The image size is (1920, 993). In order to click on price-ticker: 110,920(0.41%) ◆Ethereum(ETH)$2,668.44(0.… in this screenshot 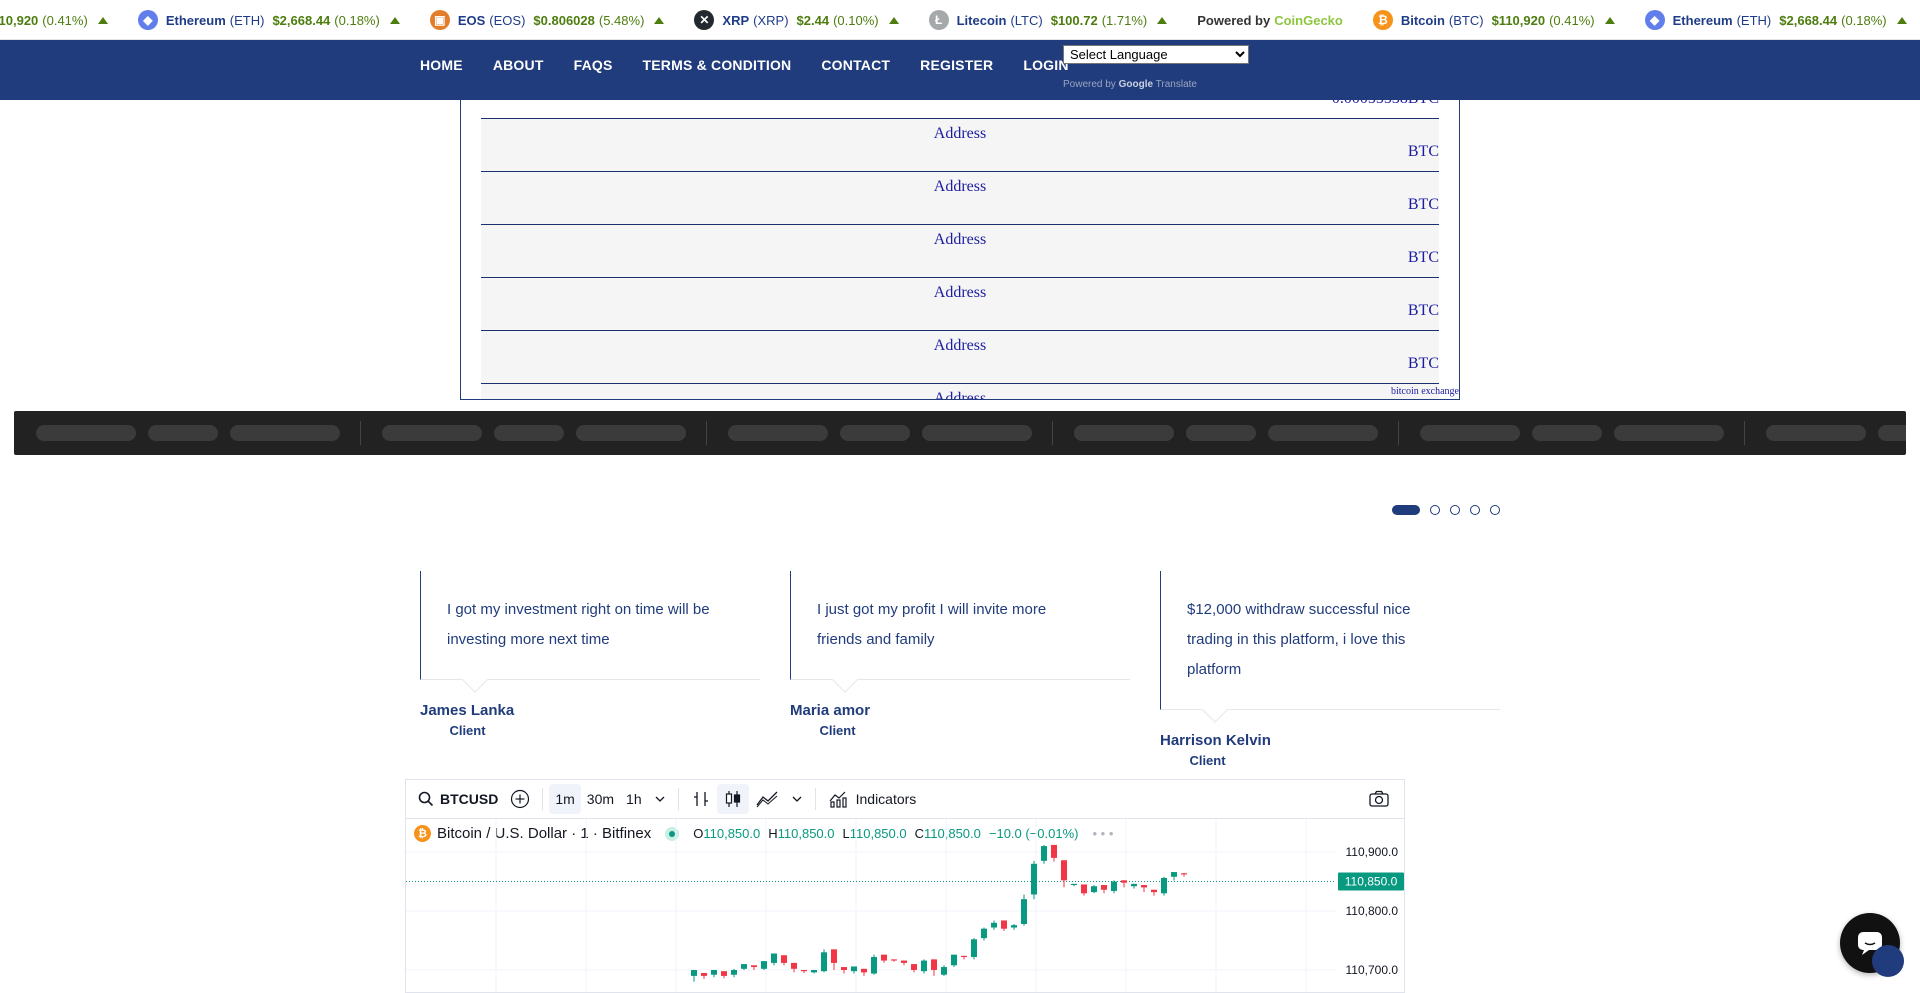, I will do `click(960, 20)`.